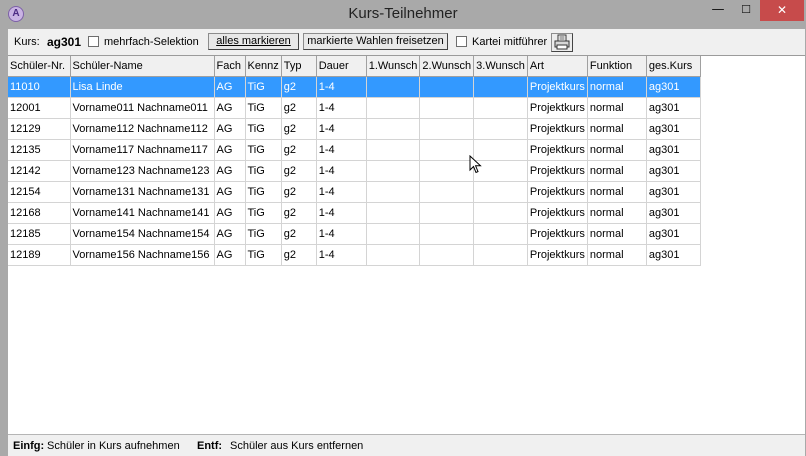 This screenshot has width=806, height=456. What do you see at coordinates (142, 150) in the screenshot?
I see `table-cell: Vorname117 Nachname117` at bounding box center [142, 150].